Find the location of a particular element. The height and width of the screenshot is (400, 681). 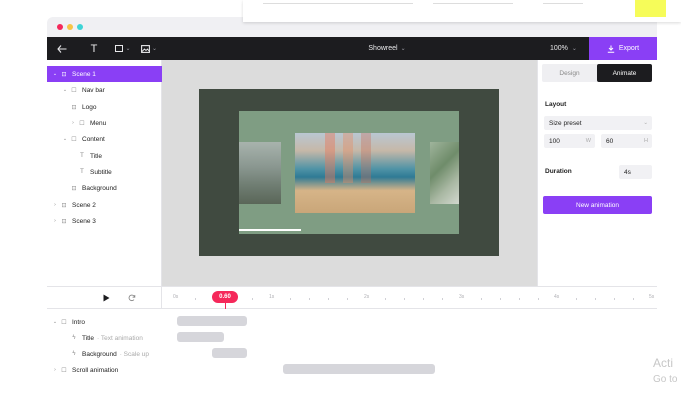

track-intro: ⌄ ☐ Intro is located at coordinates (104, 322).